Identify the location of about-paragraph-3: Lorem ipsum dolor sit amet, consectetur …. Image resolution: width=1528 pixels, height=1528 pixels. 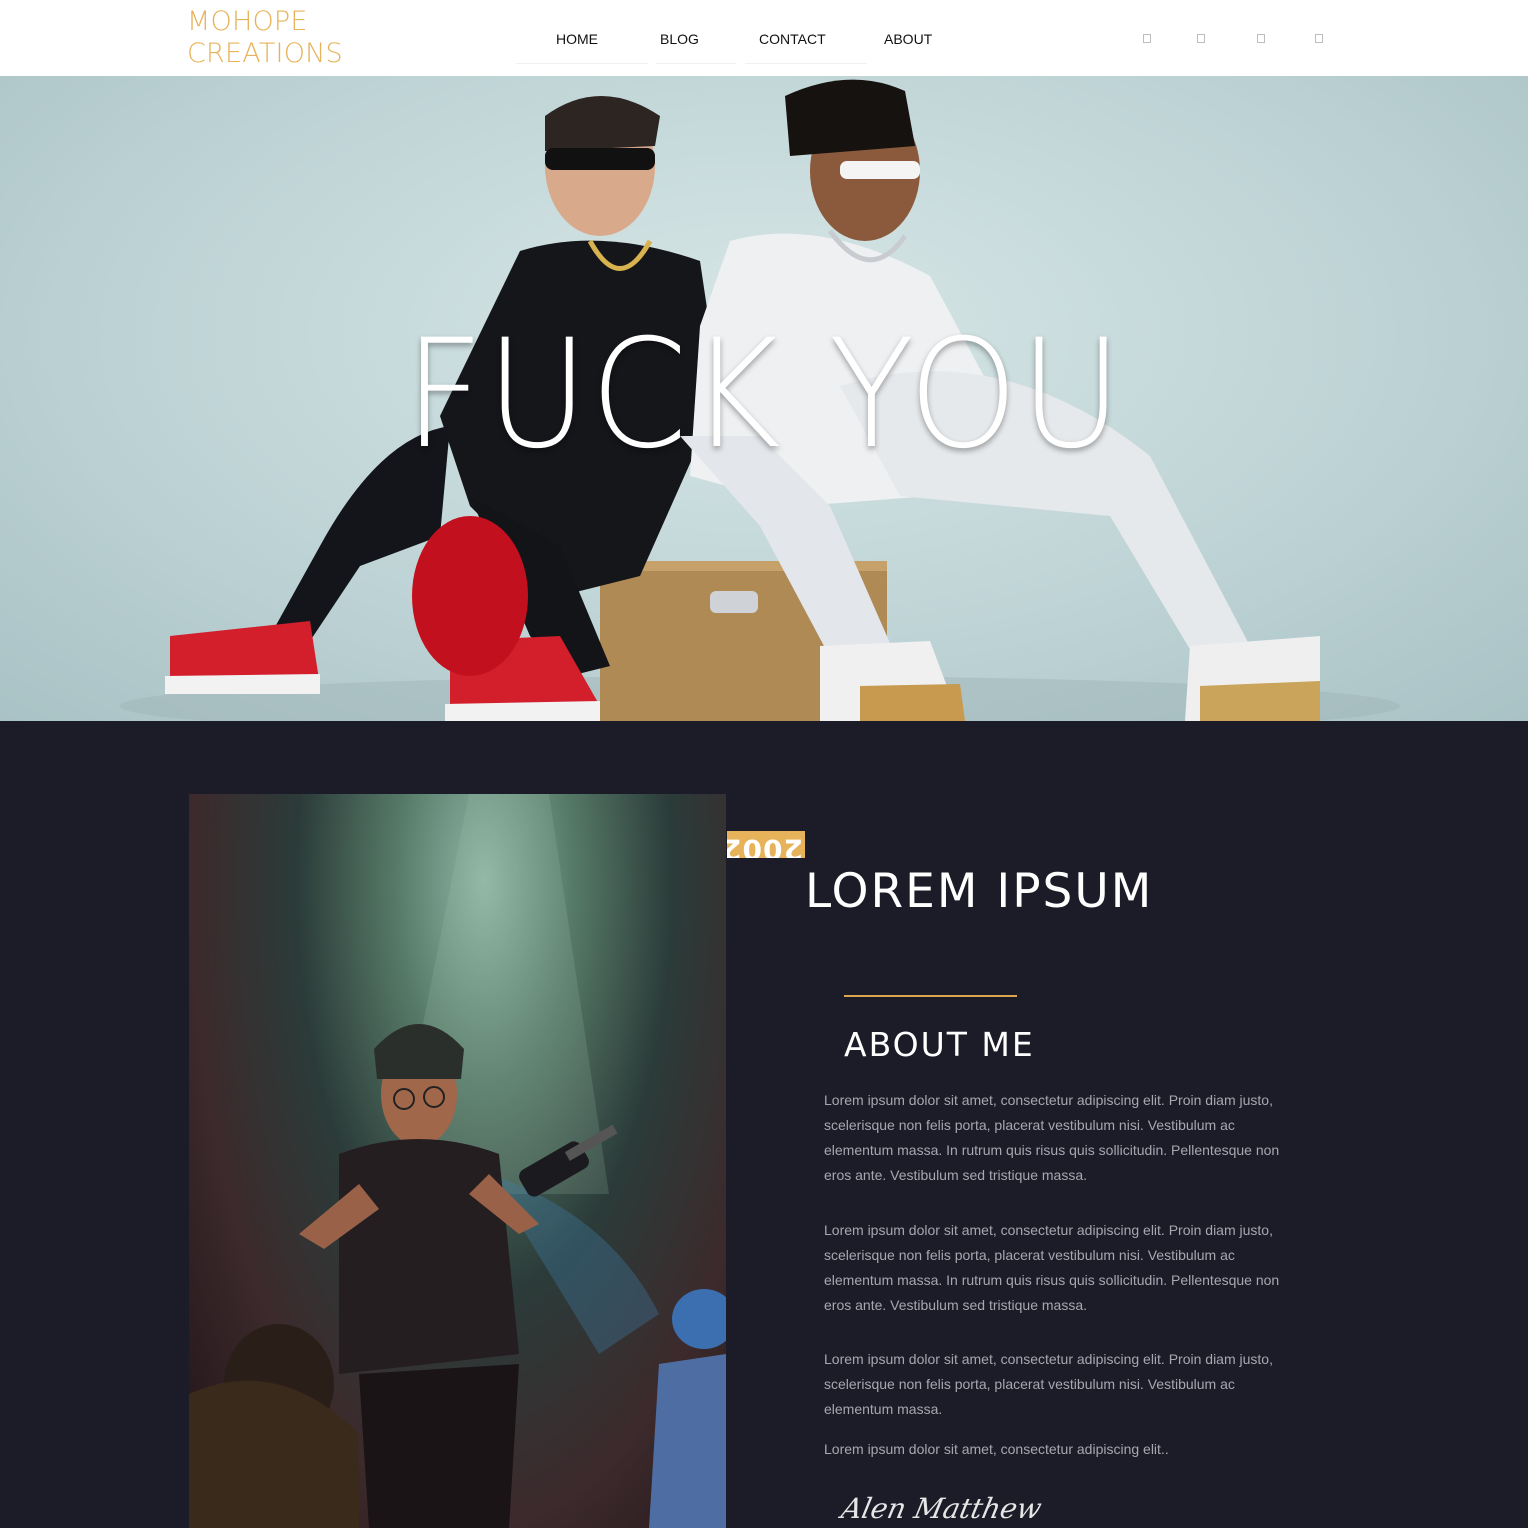
(1048, 1384).